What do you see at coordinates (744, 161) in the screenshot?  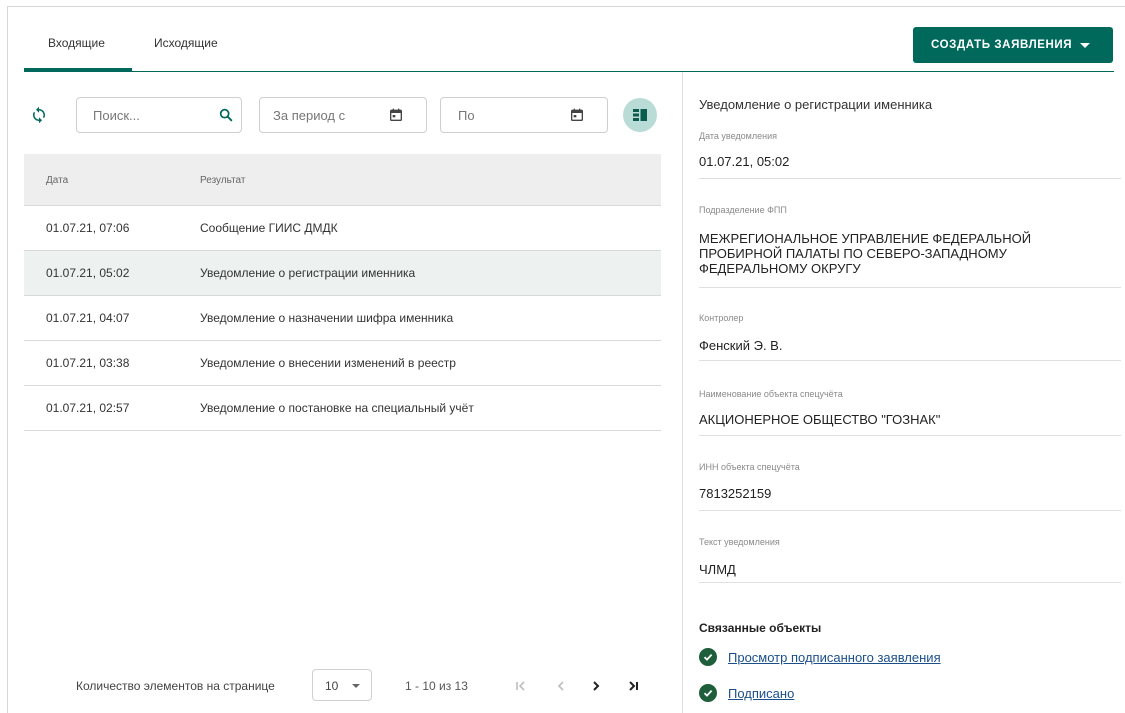 I see `field-value-notification-date: 01.07.21, 05:02` at bounding box center [744, 161].